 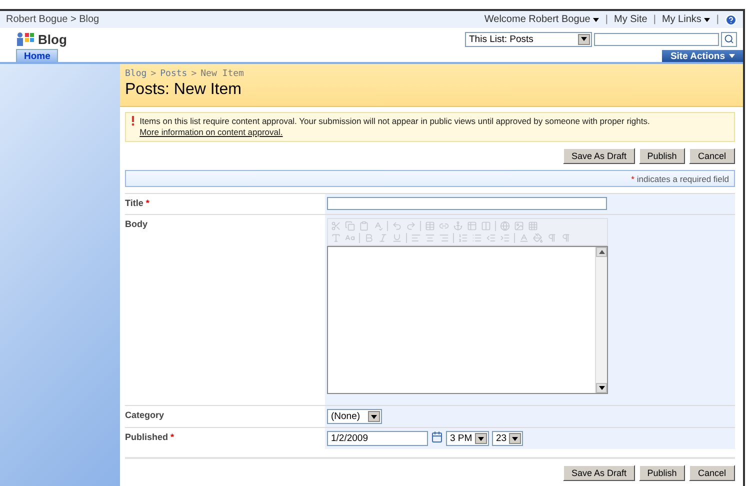 I want to click on top-link: My Links, so click(x=686, y=19).